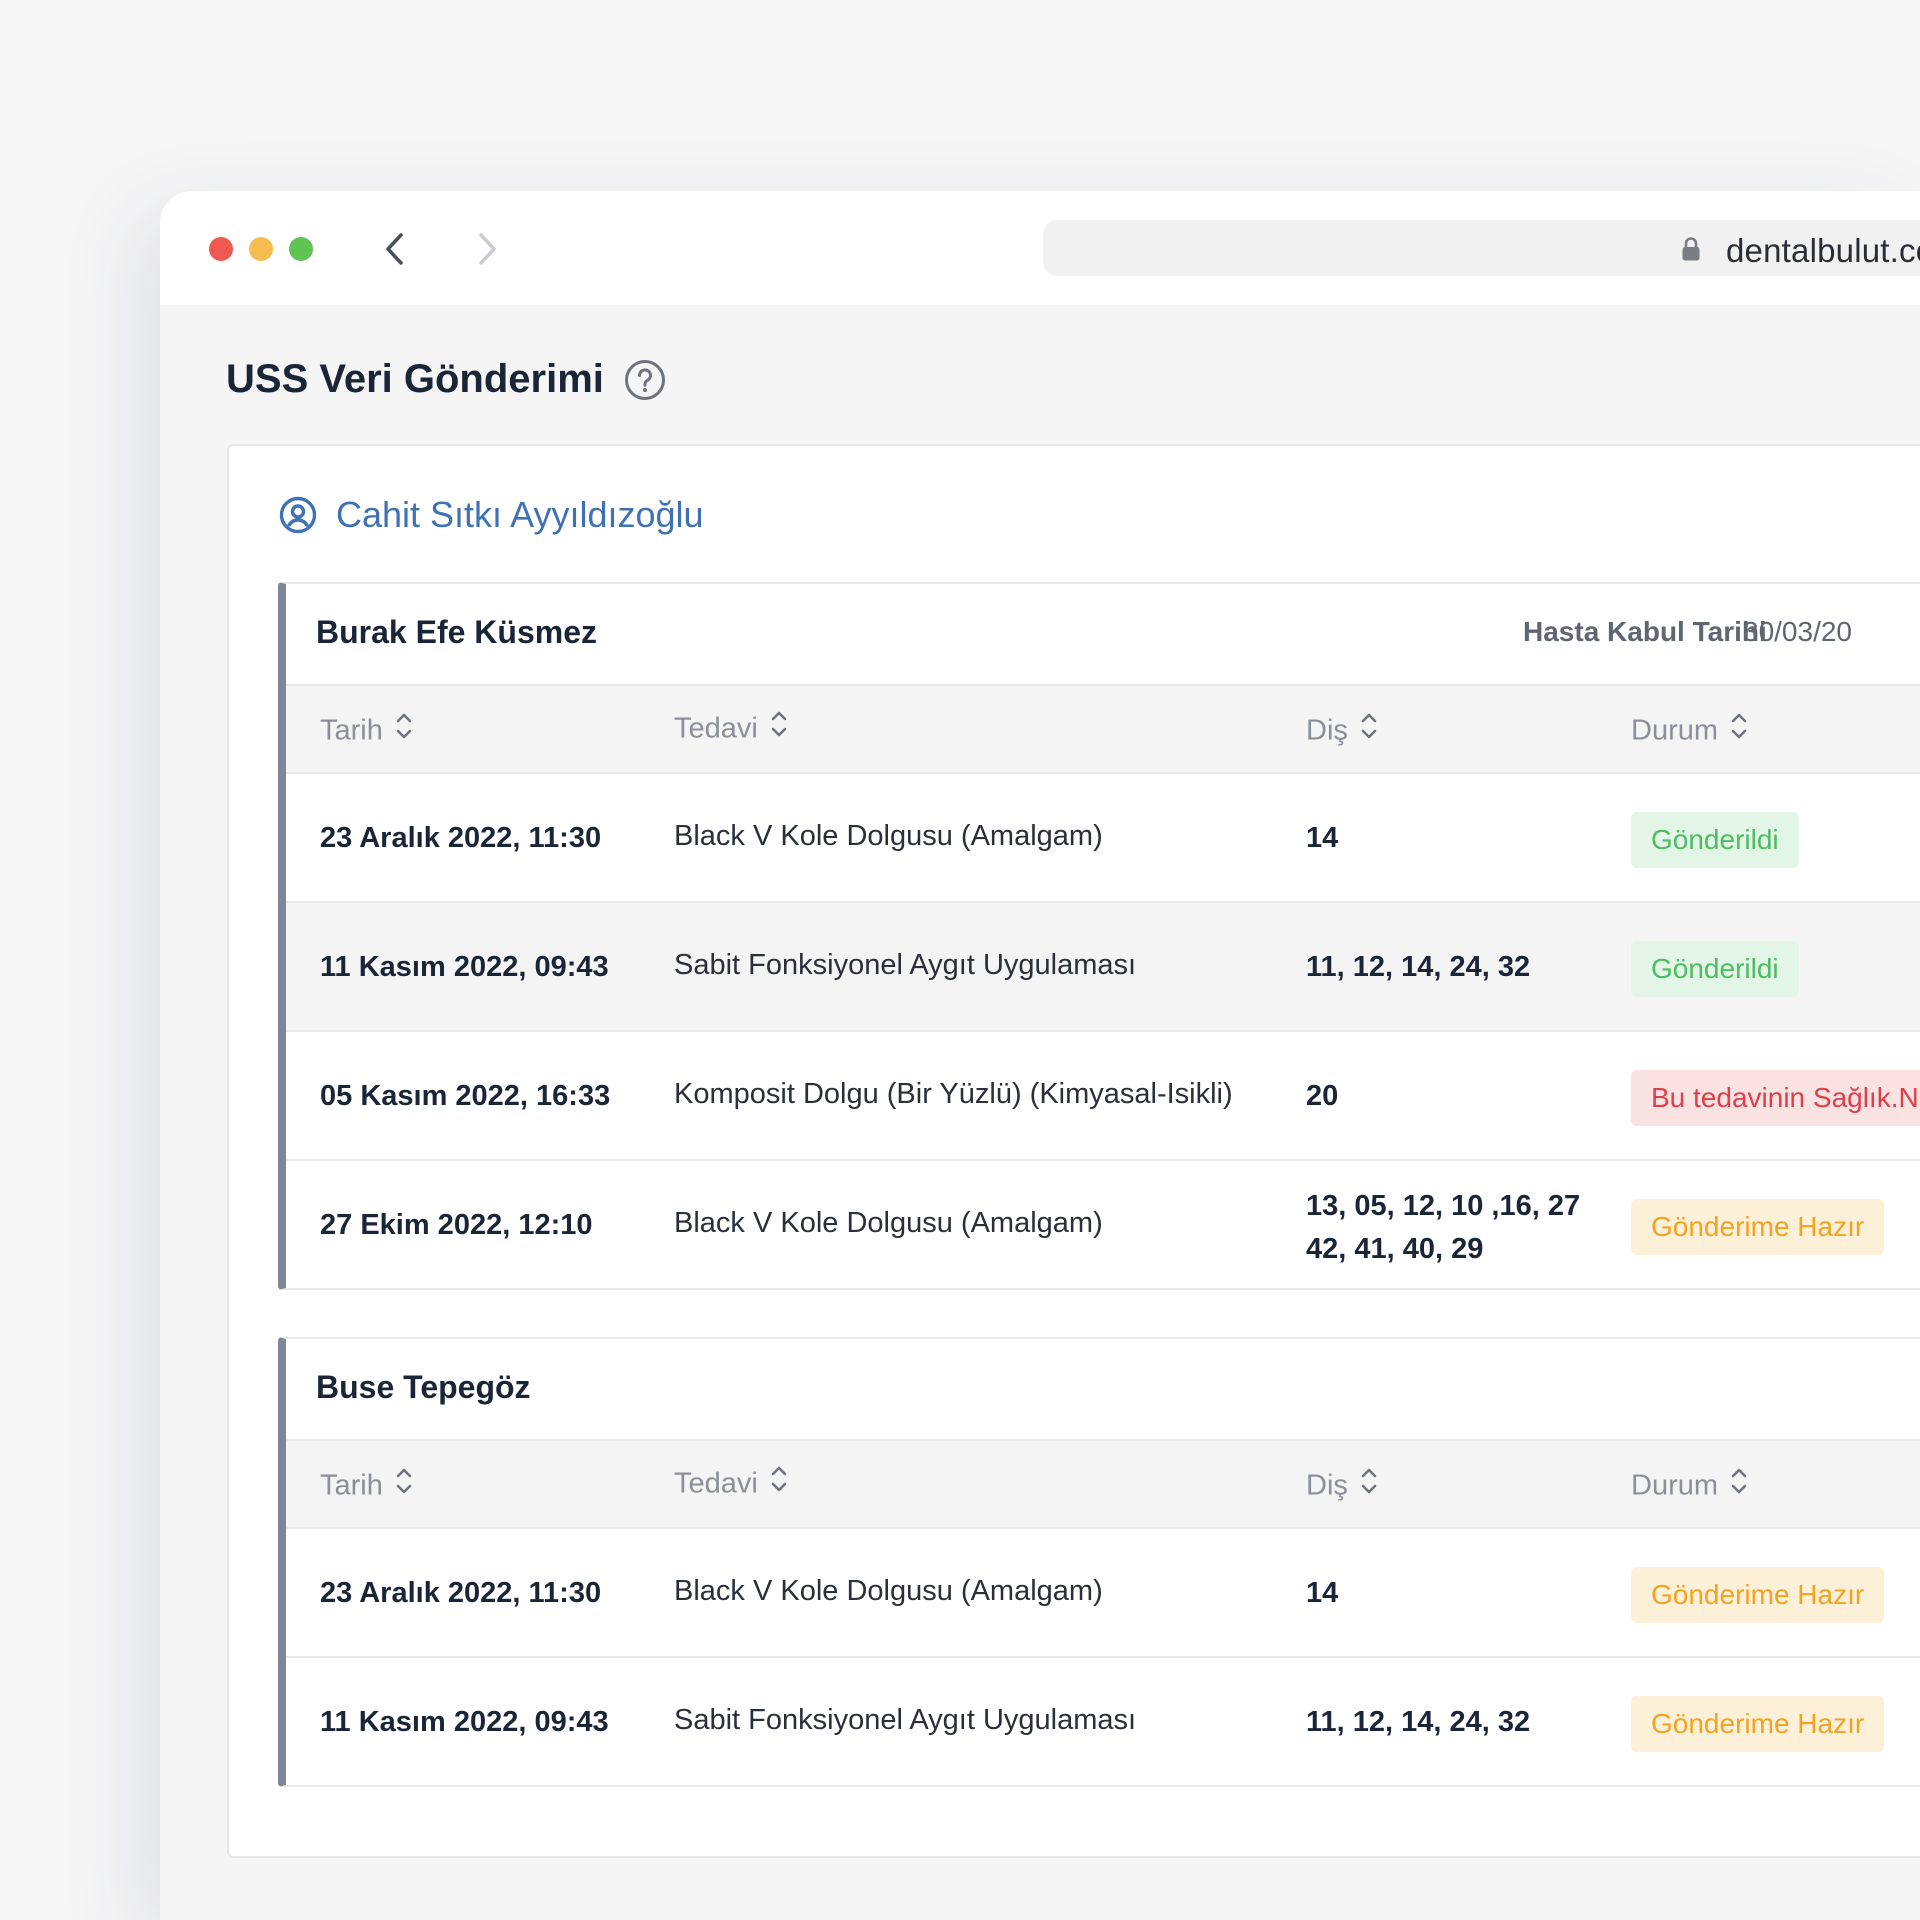 Image resolution: width=1920 pixels, height=1920 pixels. Describe the element at coordinates (1443, 1206) in the screenshot. I see `tooth-line: 13, 05, 12, 10 ,16, 27` at that location.